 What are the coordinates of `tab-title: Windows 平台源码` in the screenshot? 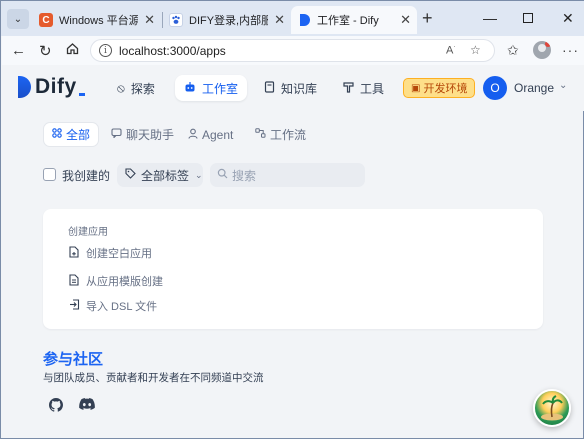 It's located at (99, 21).